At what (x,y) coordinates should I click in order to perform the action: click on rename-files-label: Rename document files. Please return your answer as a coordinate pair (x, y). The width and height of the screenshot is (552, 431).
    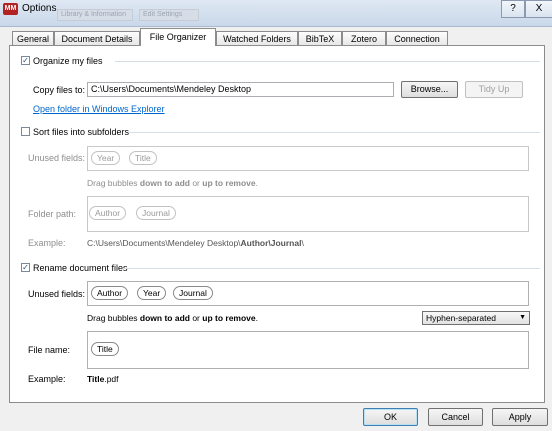
    Looking at the image, I should click on (80, 268).